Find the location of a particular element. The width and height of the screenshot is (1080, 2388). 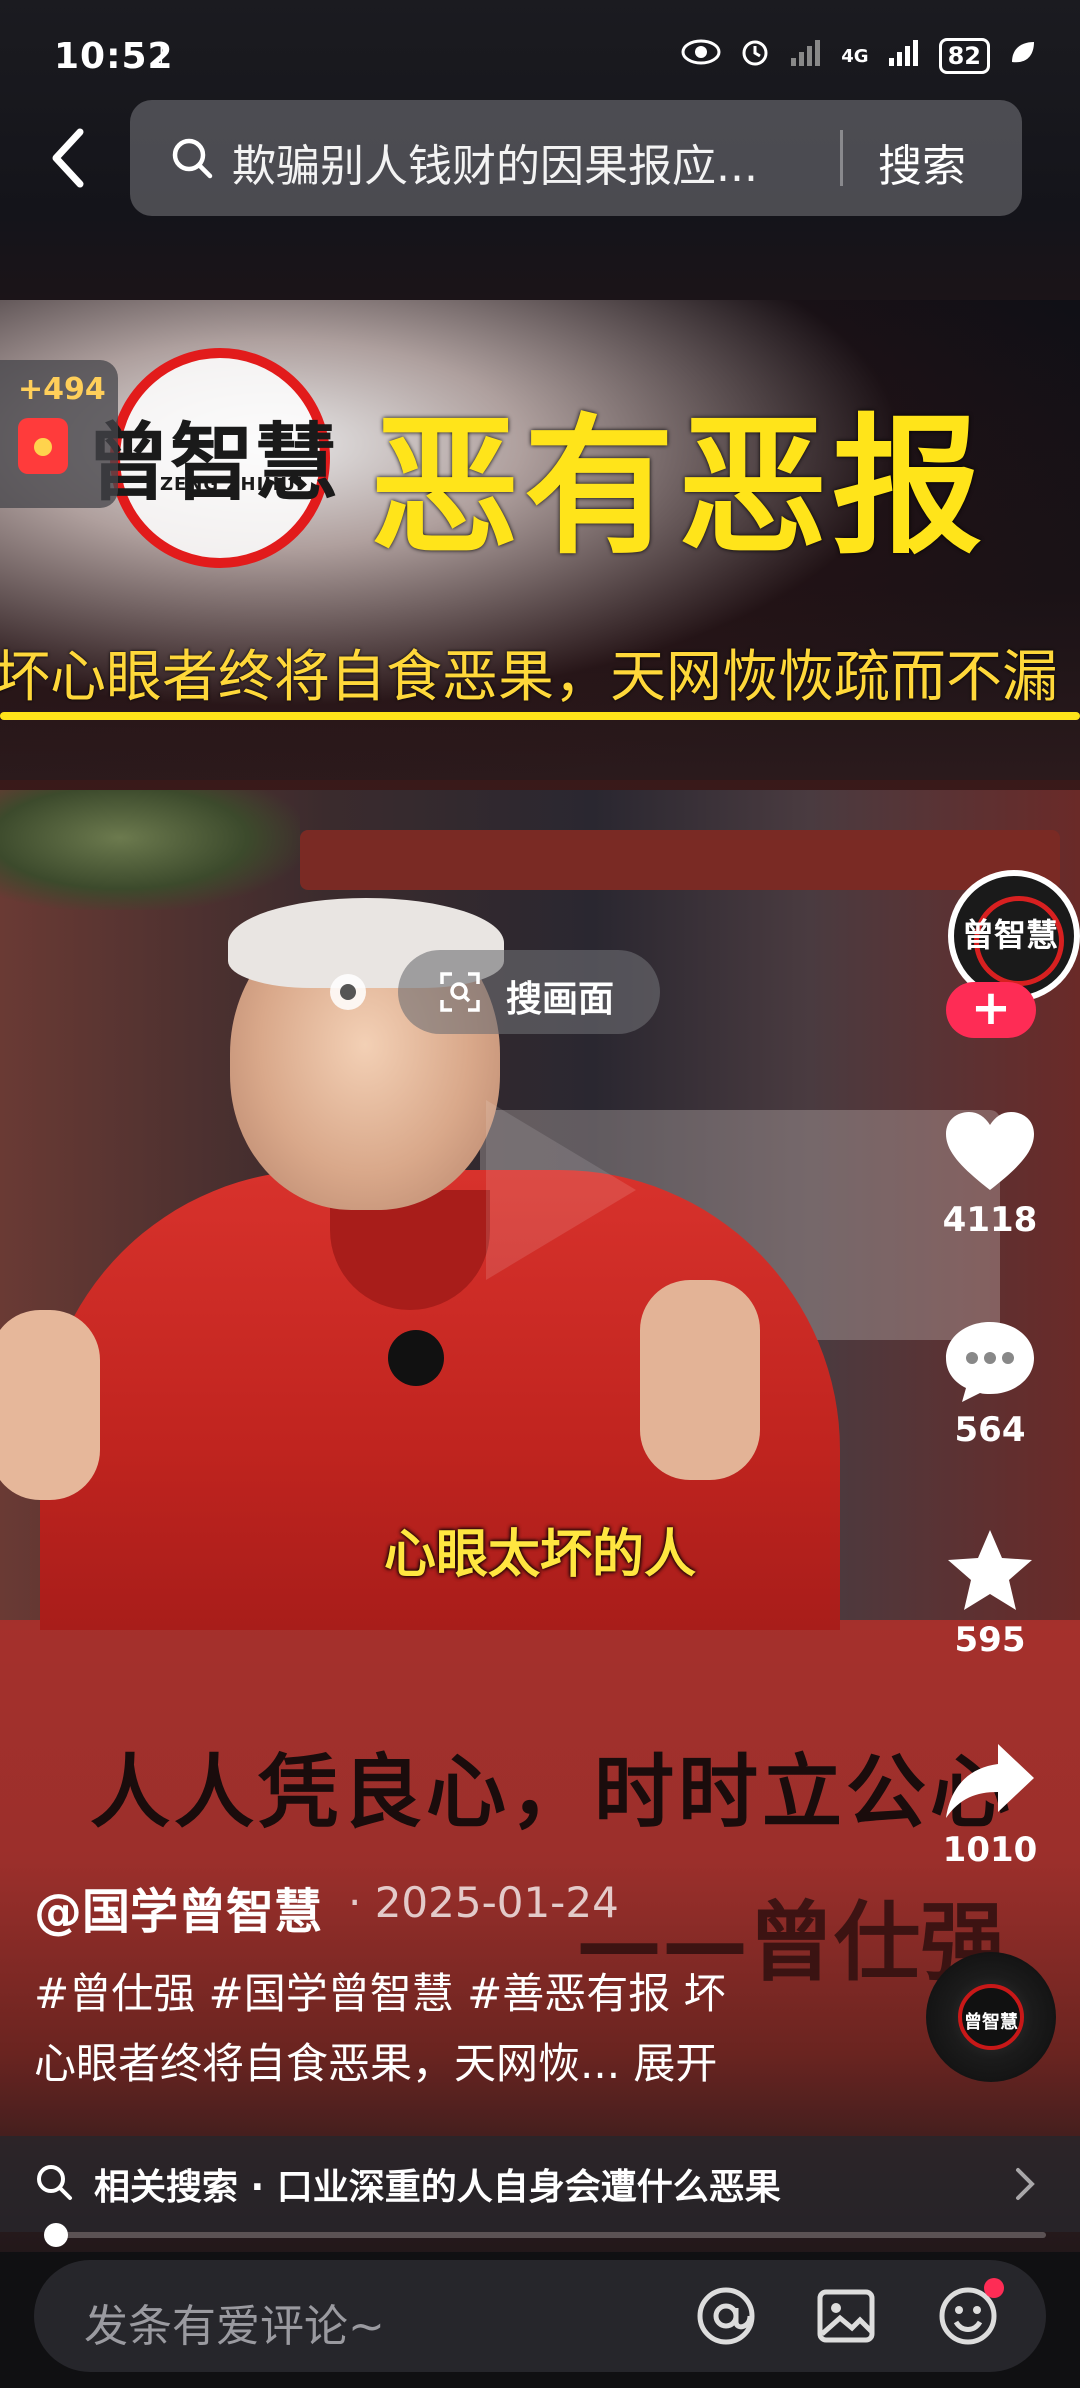

like-count: 4118 is located at coordinates (990, 1220).